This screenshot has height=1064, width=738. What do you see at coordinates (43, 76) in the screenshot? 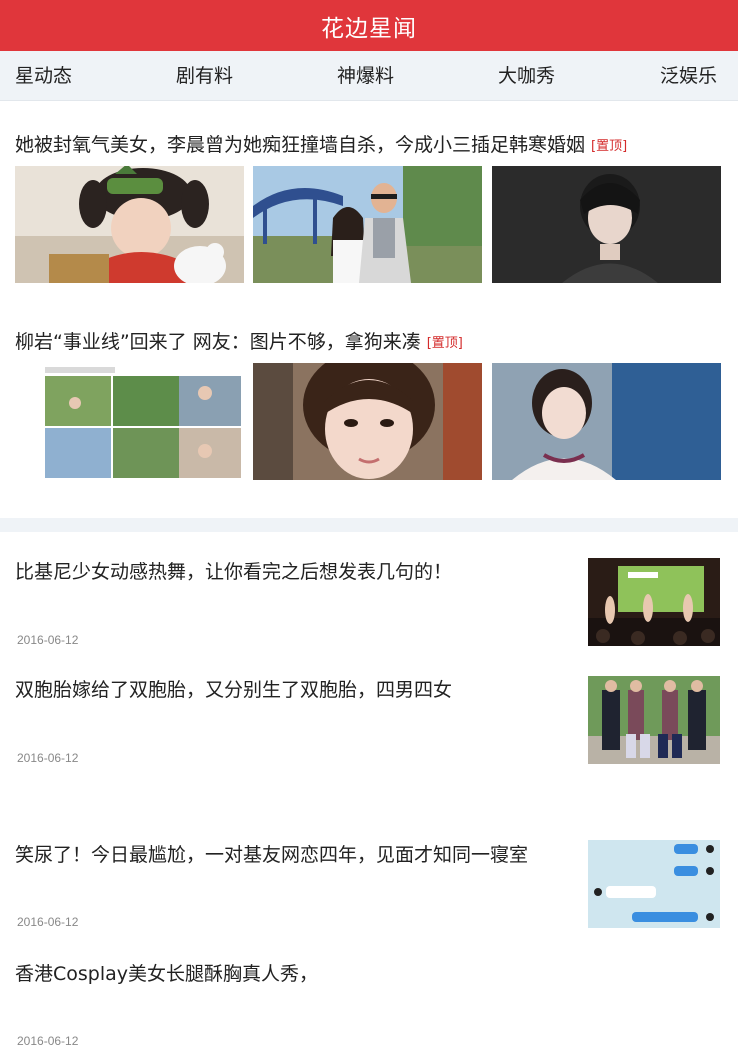
I see `tab-xing-dongtai: 星动态` at bounding box center [43, 76].